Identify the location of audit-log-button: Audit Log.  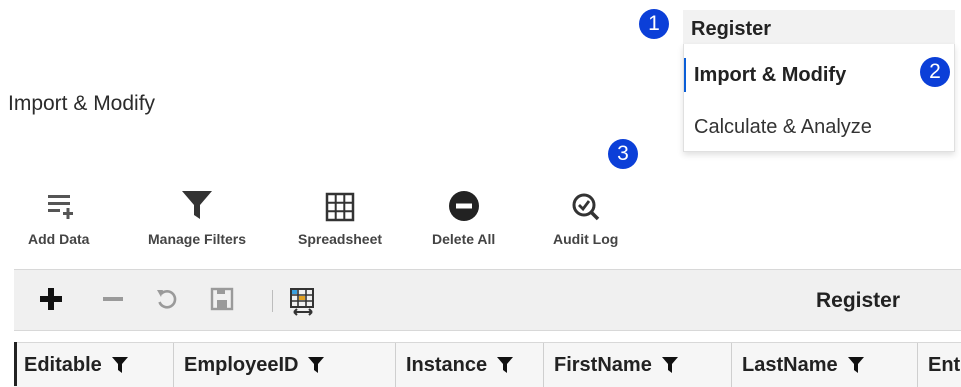
(585, 216).